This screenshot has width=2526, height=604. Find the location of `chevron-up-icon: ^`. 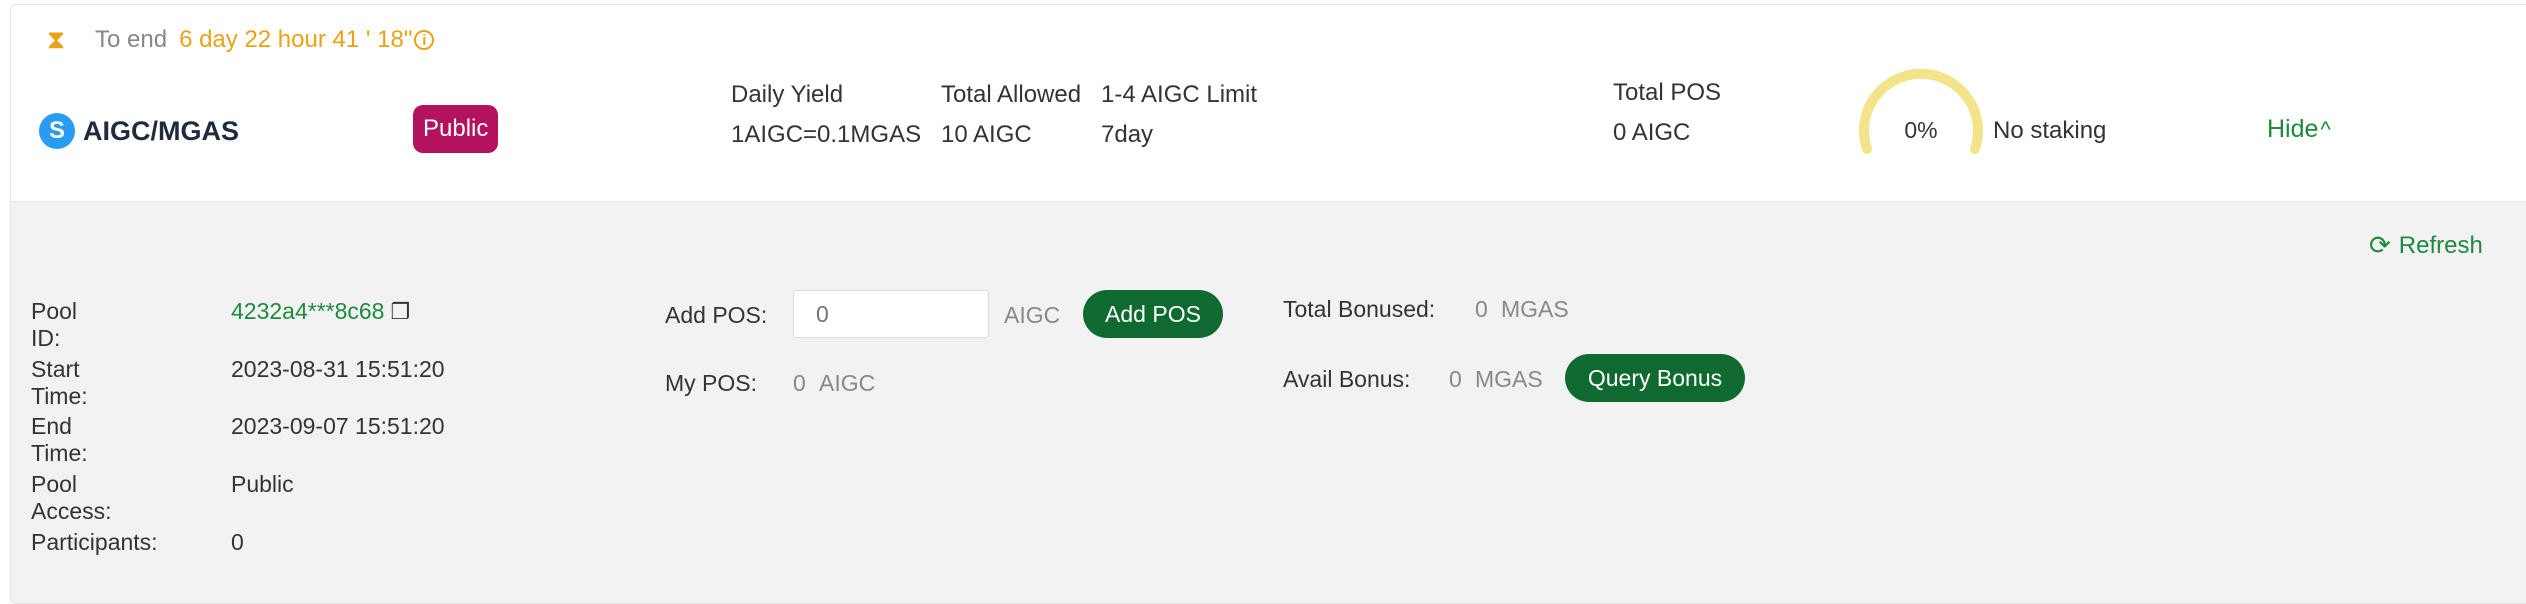

chevron-up-icon: ^ is located at coordinates (2325, 129).